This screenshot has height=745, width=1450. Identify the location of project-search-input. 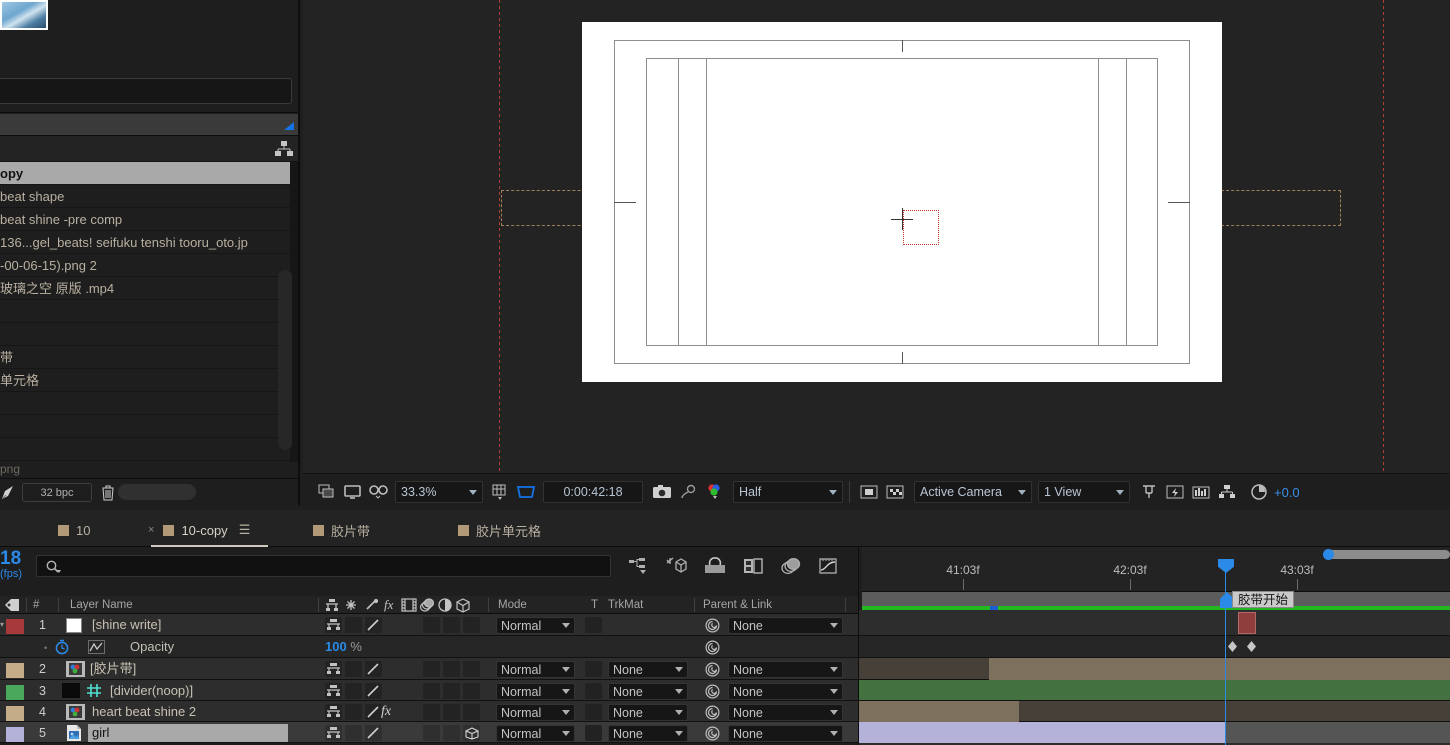
(146, 91).